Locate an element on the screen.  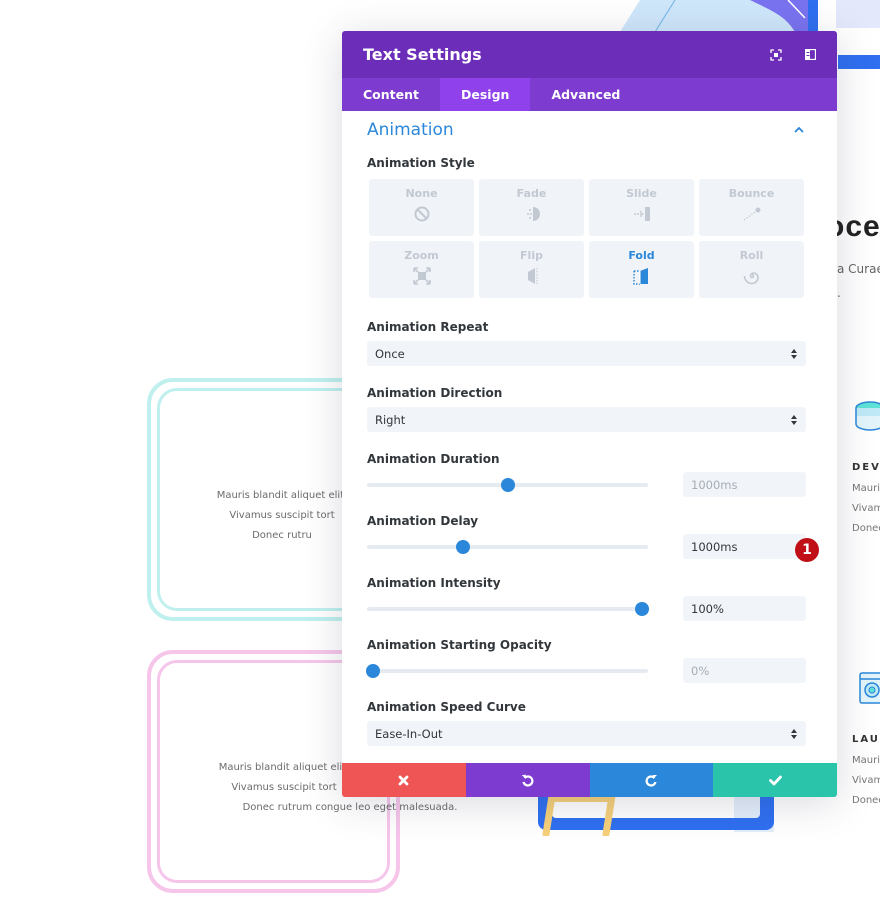
feature-launch: LAUN Mauri Vivam Donec is located at coordinates (866, 772).